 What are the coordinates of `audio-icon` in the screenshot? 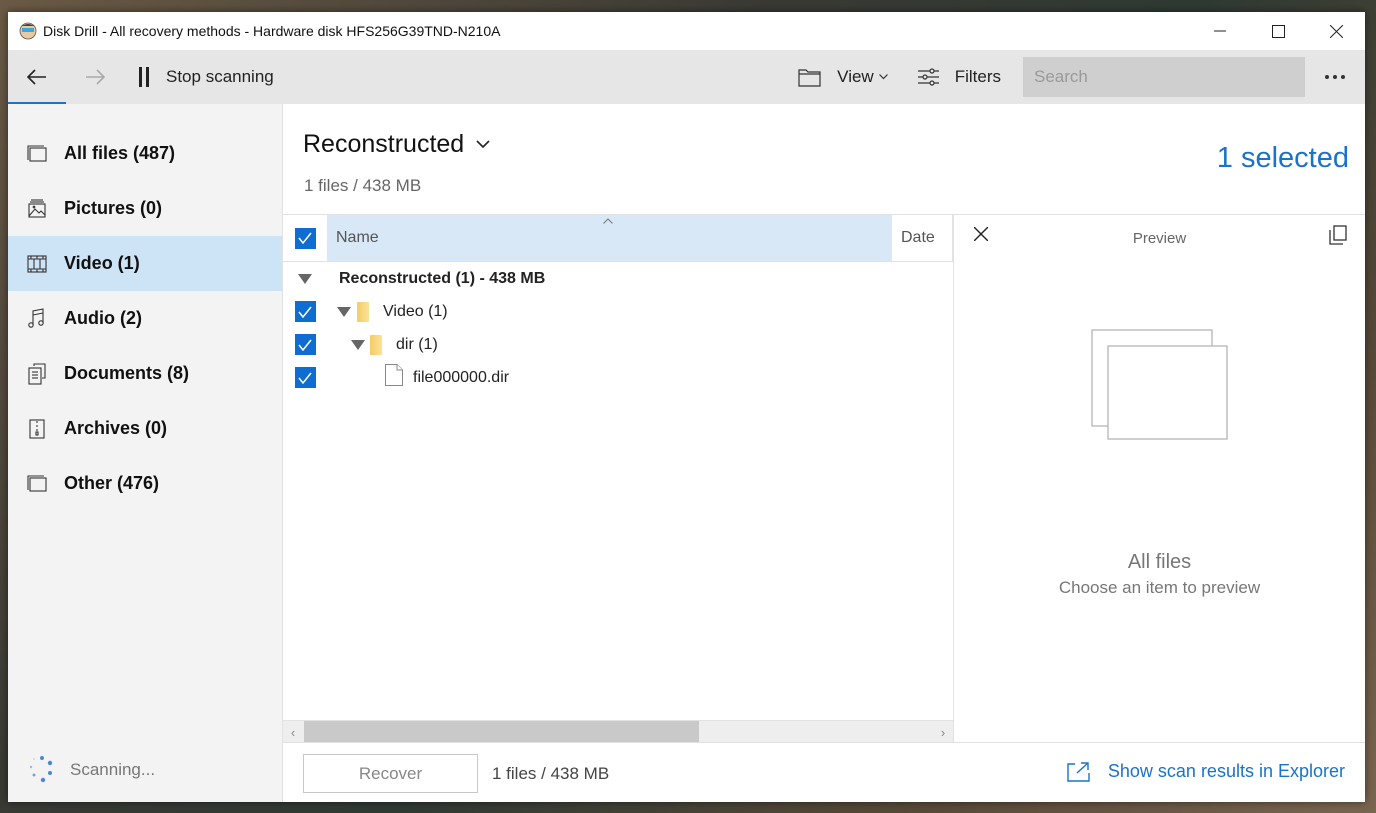 It's located at (36, 317).